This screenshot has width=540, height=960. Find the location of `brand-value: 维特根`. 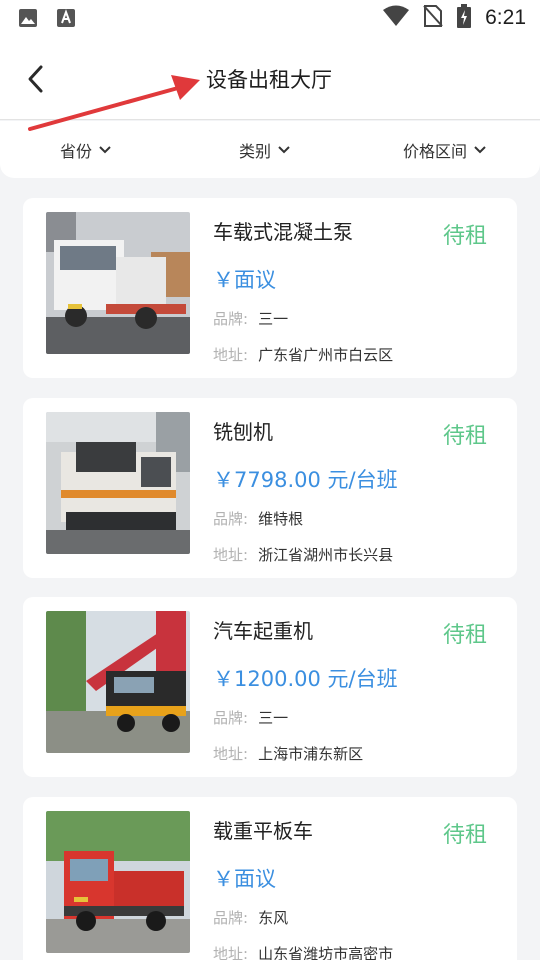

brand-value: 维特根 is located at coordinates (281, 519).